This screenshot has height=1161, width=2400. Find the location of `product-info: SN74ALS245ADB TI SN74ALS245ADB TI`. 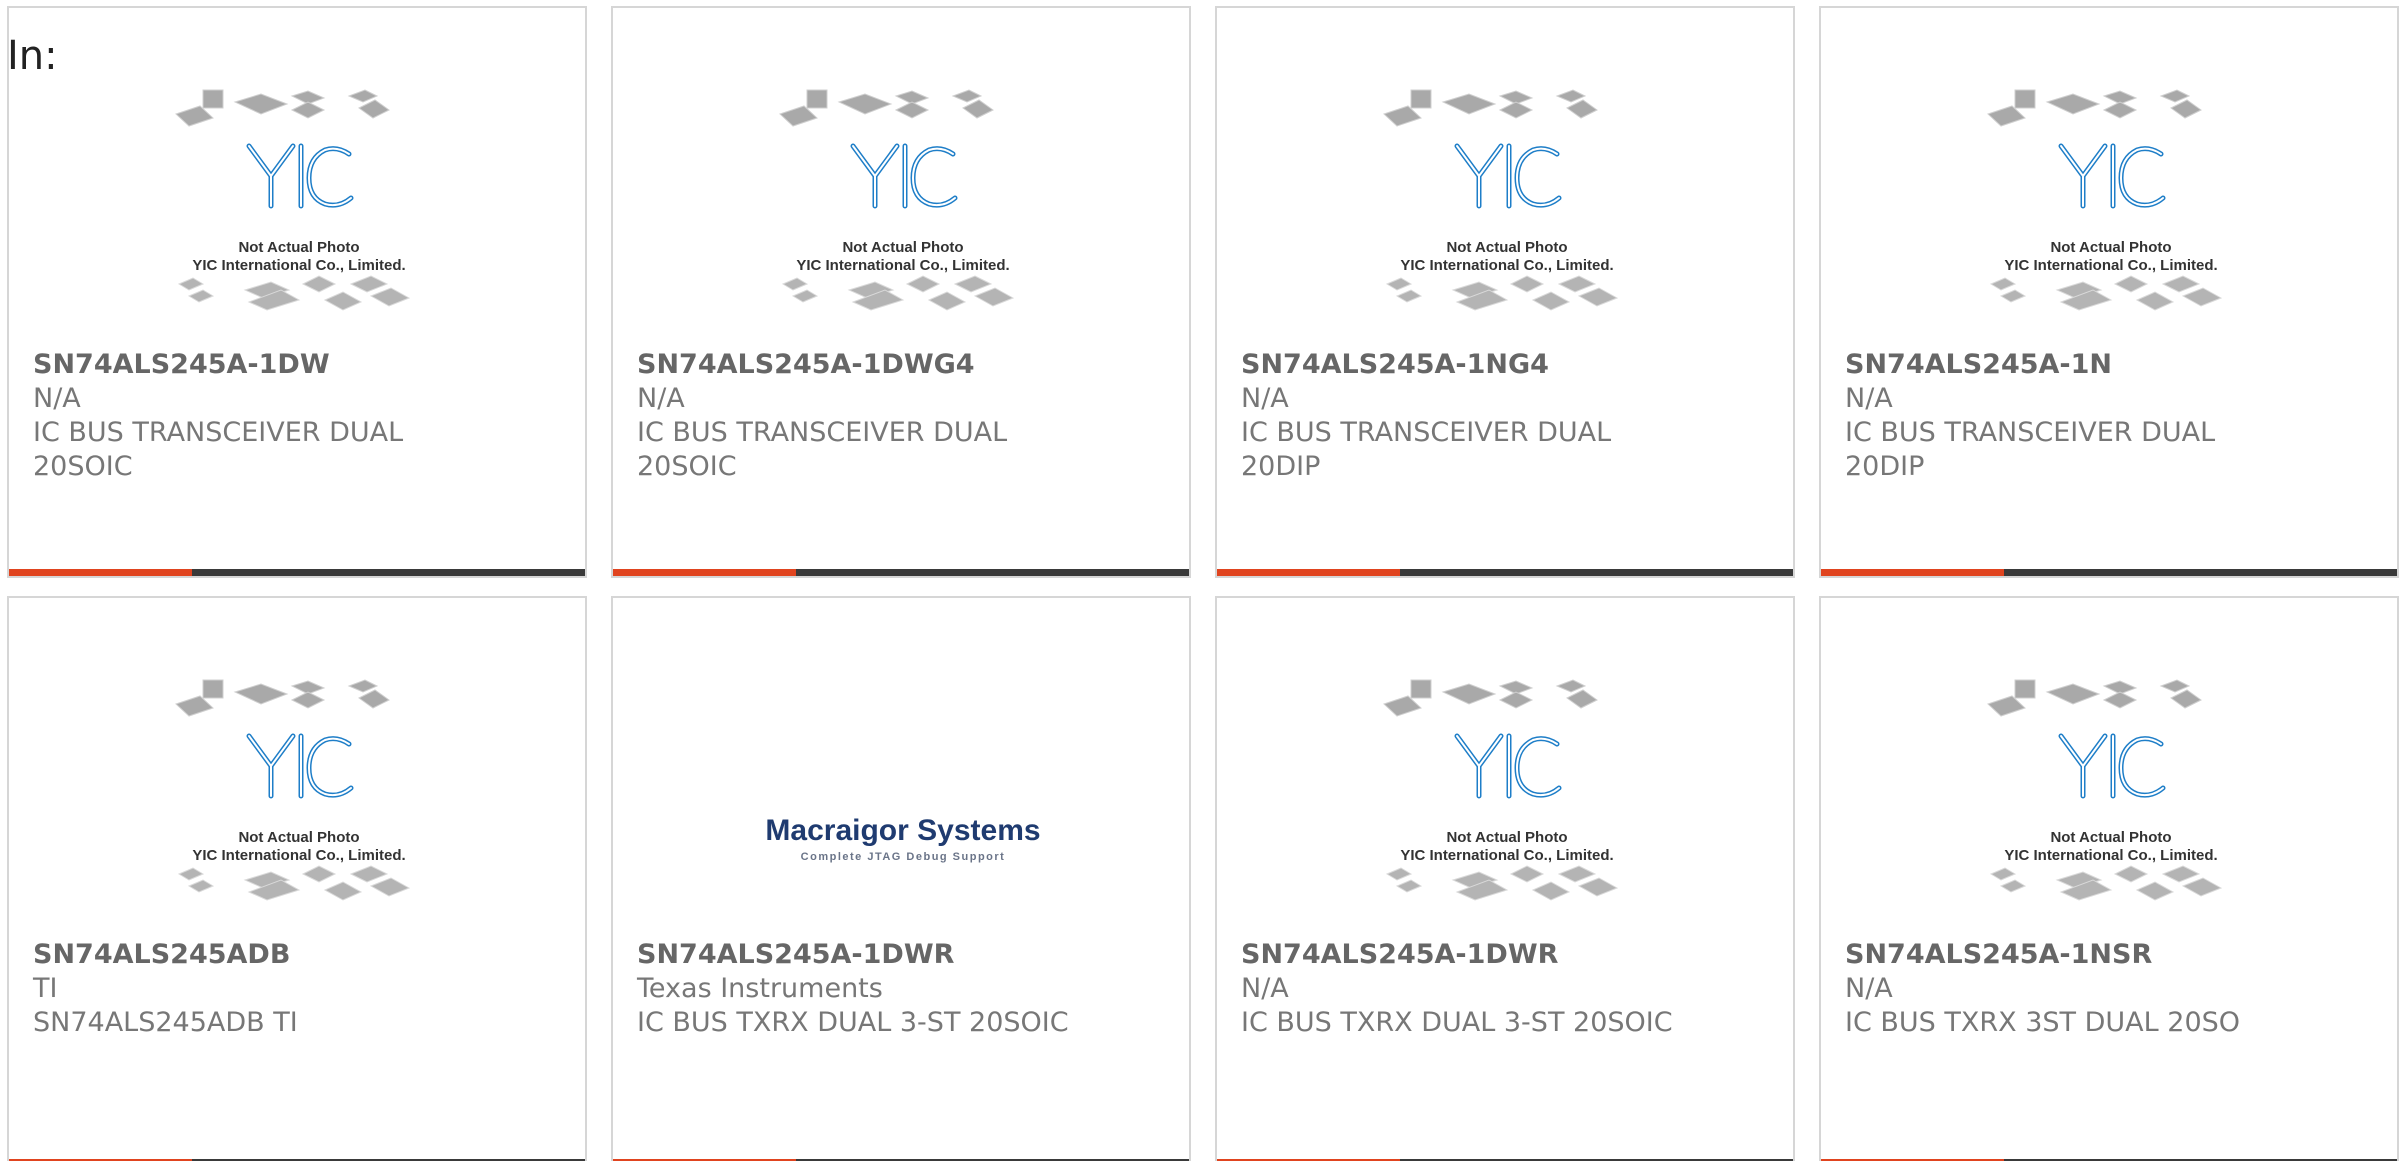

product-info: SN74ALS245ADB TI SN74ALS245ADB TI is located at coordinates (297, 989).